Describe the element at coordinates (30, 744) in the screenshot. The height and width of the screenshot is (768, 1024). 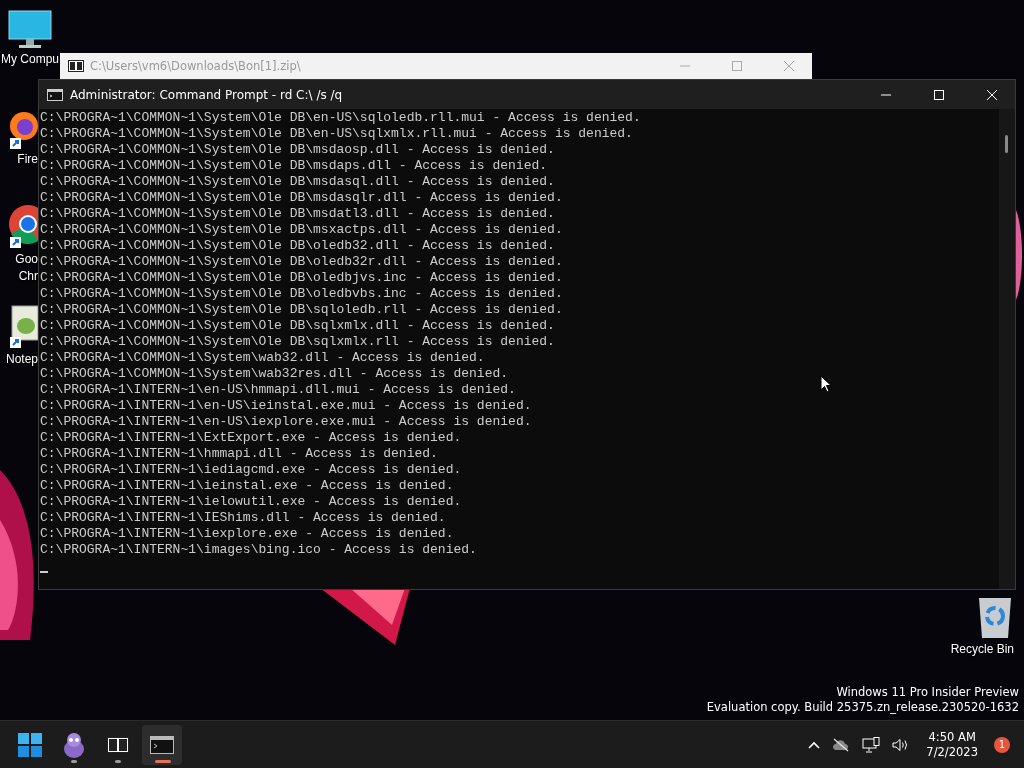
I see `windows-logo-icon` at that location.